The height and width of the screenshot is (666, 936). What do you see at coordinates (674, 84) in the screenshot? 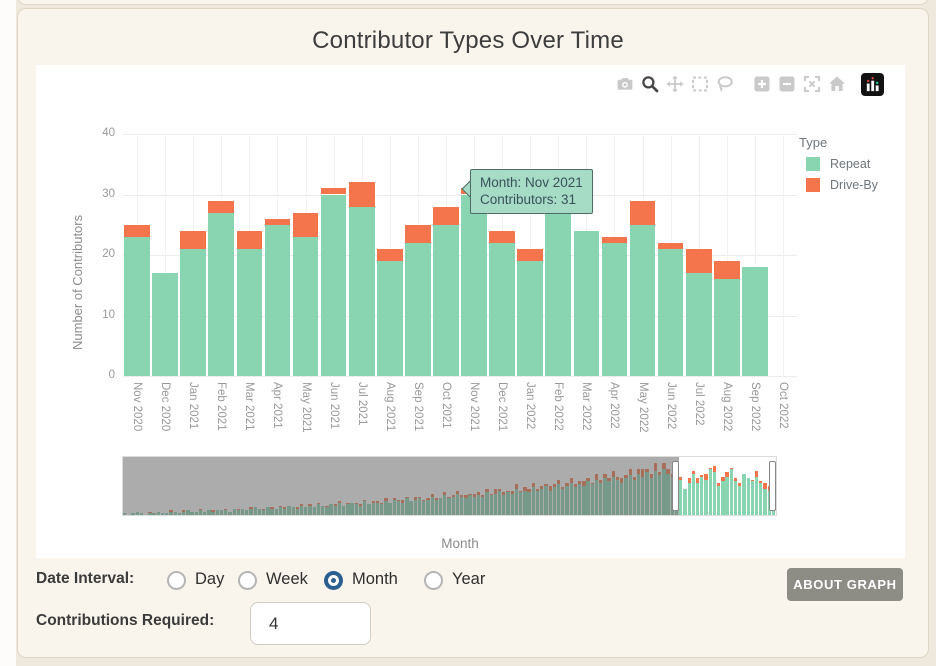
I see `pan-icon` at bounding box center [674, 84].